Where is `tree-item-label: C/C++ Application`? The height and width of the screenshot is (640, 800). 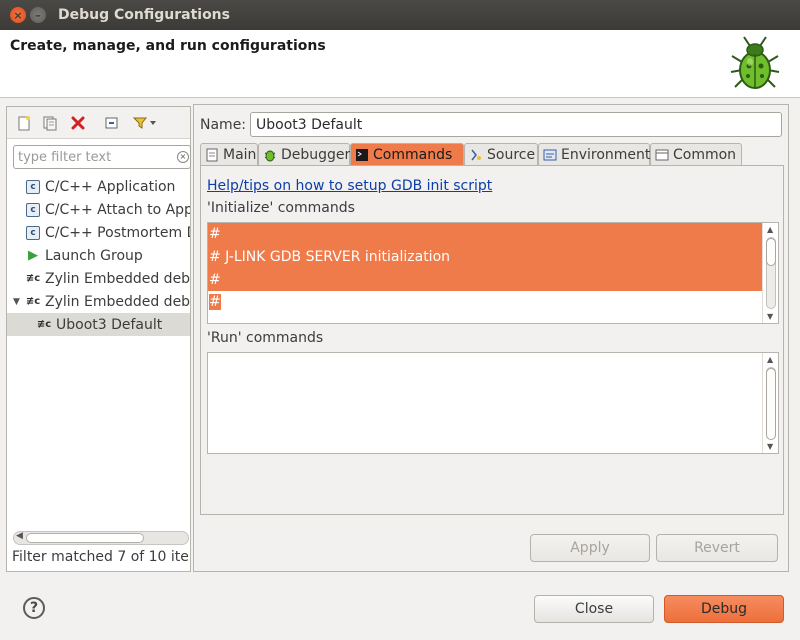
tree-item-label: C/C++ Application is located at coordinates (110, 186).